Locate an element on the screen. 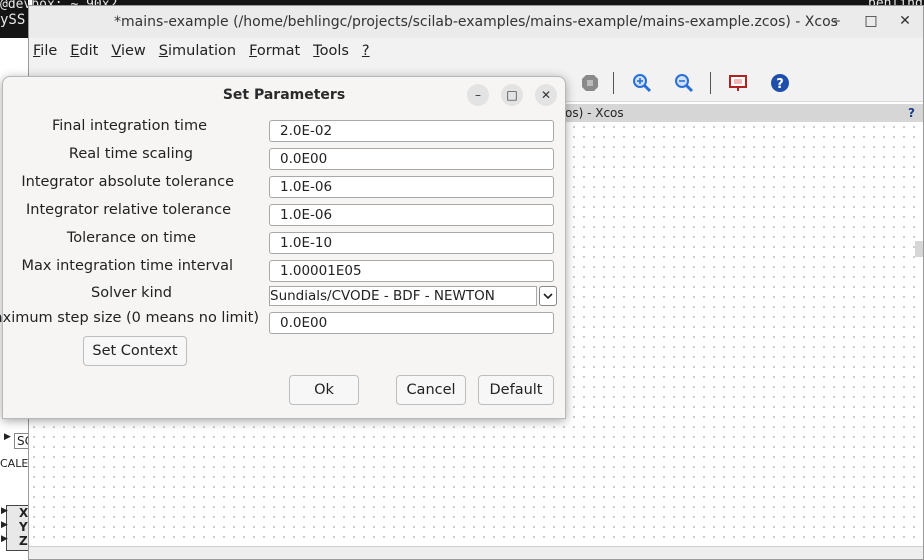 Image resolution: width=924 pixels, height=560 pixels. dialog-minimize-button: – is located at coordinates (478, 95).